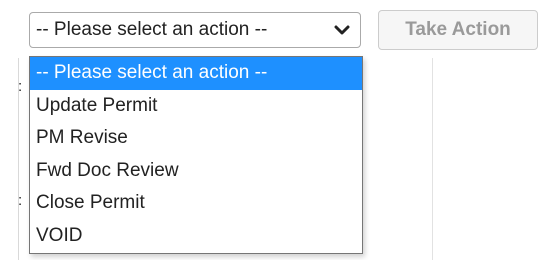 The width and height of the screenshot is (553, 260). What do you see at coordinates (196, 236) in the screenshot?
I see `dropdown-option-void: VOID` at bounding box center [196, 236].